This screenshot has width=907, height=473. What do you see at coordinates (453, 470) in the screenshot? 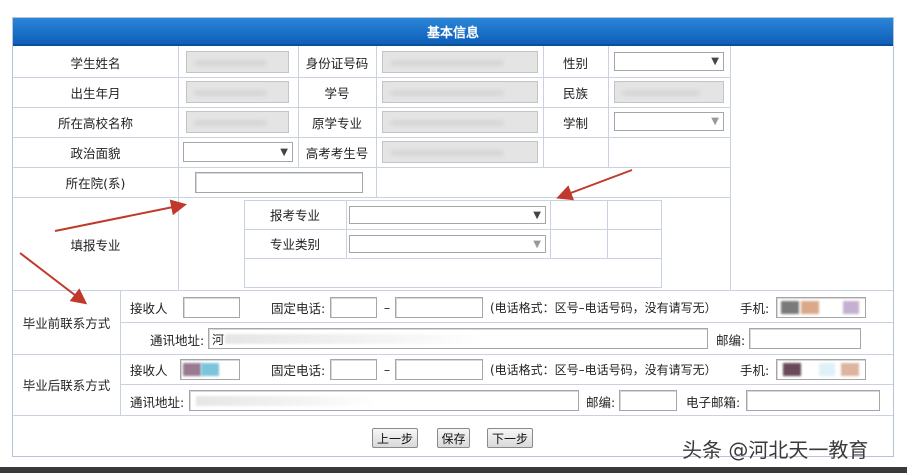
I see `bottom-bar` at bounding box center [453, 470].